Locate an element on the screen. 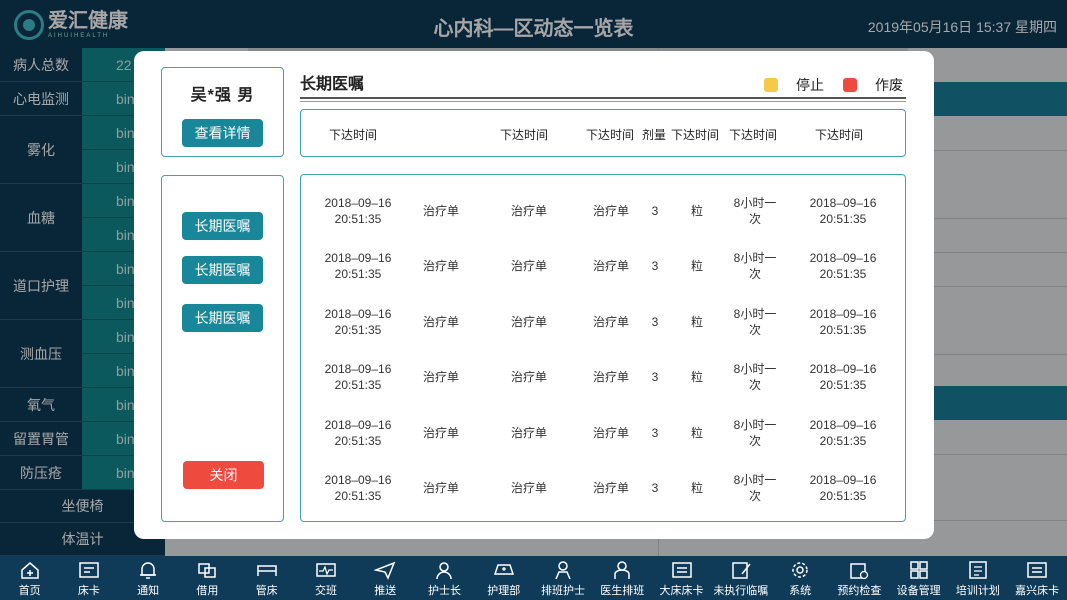  nav-item: 培训计划 is located at coordinates (977, 578).